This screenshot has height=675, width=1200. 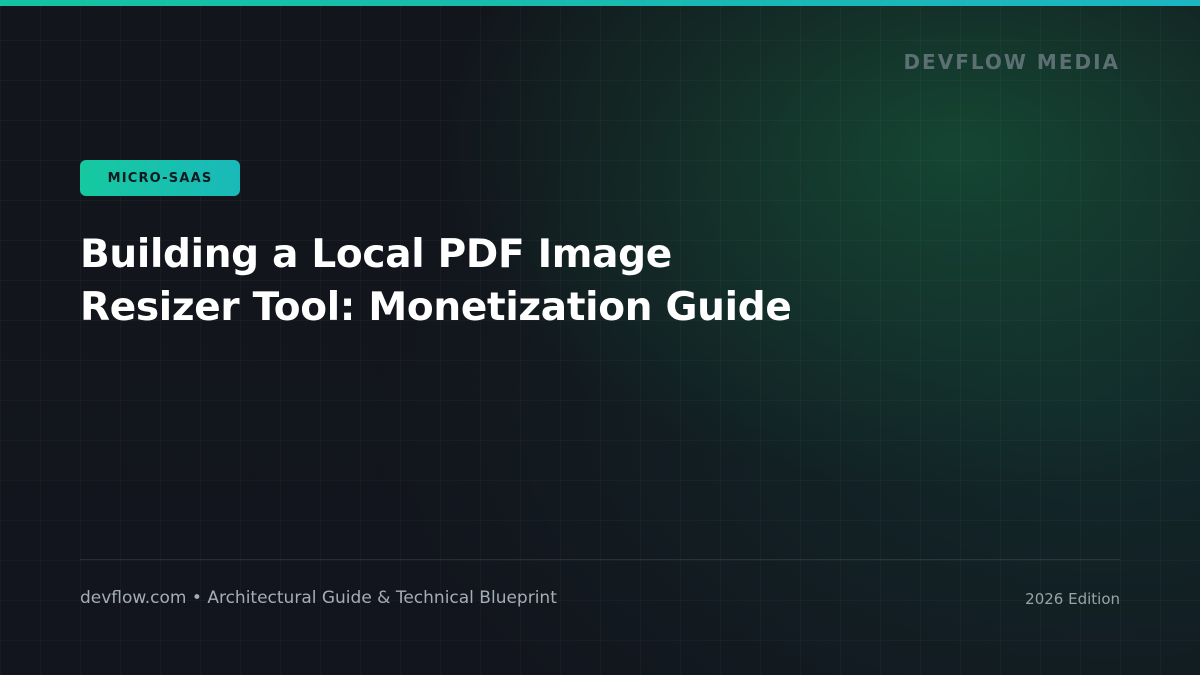 I want to click on top-accent-bar, so click(x=600, y=3).